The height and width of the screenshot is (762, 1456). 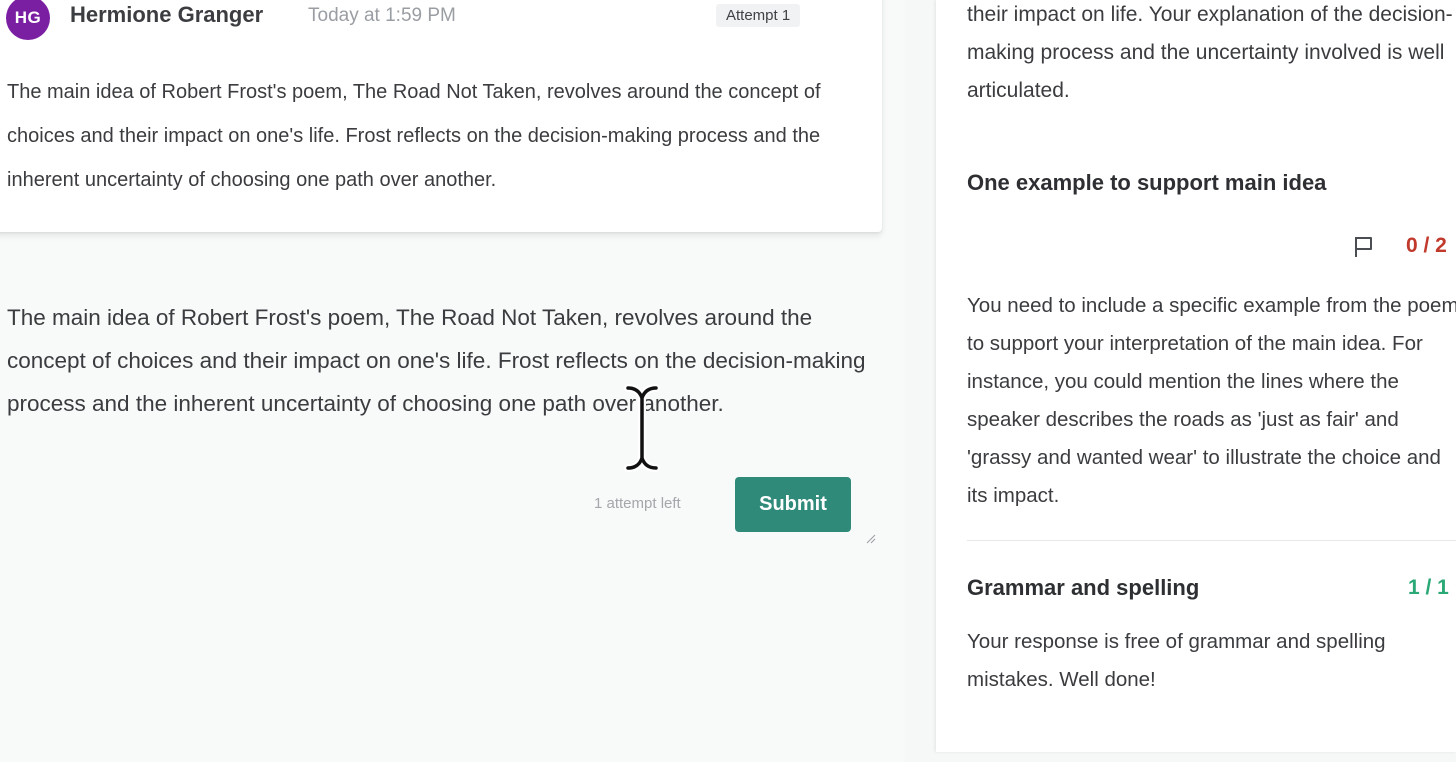 I want to click on criterion-score-grammar: 1 / 1, so click(x=1428, y=587).